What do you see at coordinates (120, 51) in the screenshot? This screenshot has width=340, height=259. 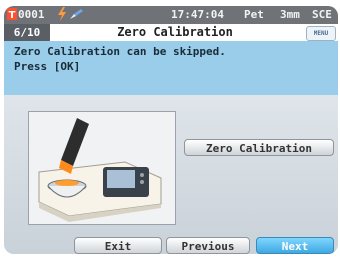 I see `message-line-1: Zero Calibration can be skipped.` at bounding box center [120, 51].